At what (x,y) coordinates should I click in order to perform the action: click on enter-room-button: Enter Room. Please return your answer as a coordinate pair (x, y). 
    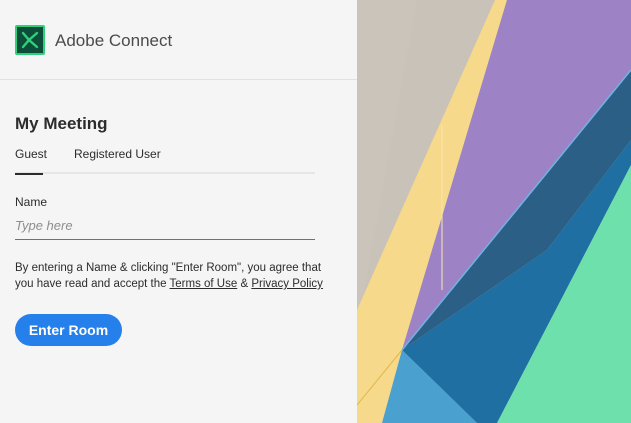
    Looking at the image, I should click on (68, 330).